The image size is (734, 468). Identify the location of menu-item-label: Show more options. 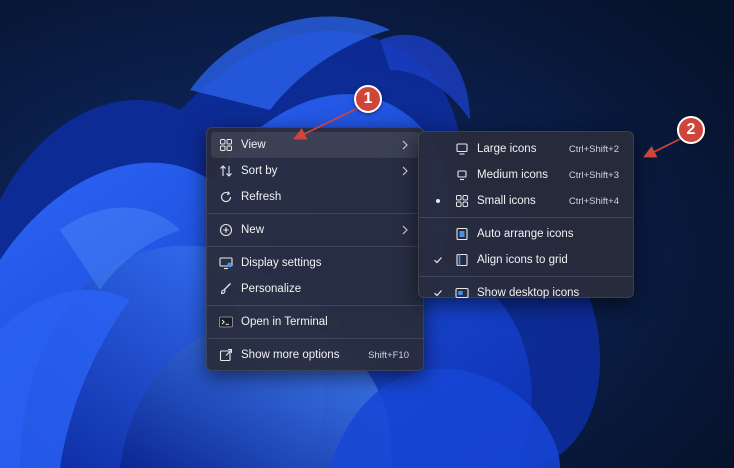
(290, 355).